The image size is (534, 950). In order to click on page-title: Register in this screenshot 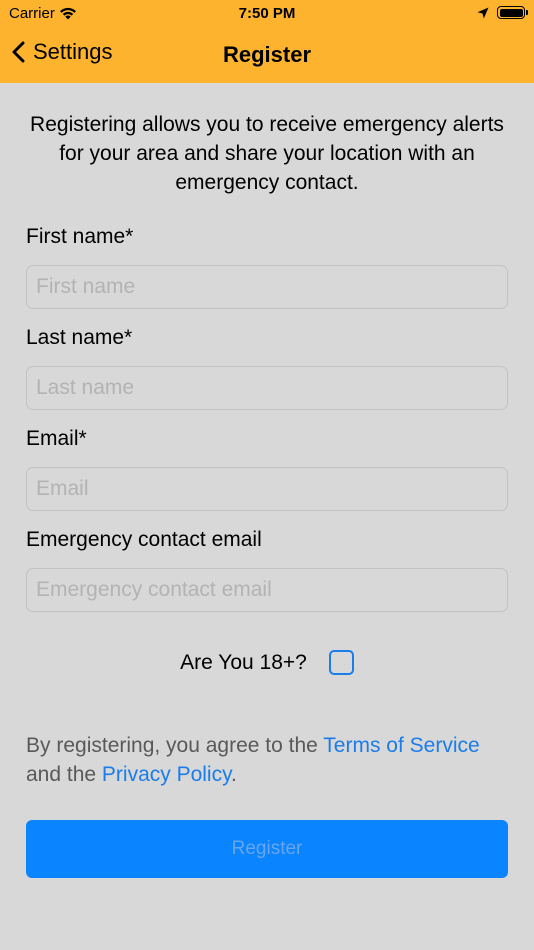, I will do `click(267, 54)`.